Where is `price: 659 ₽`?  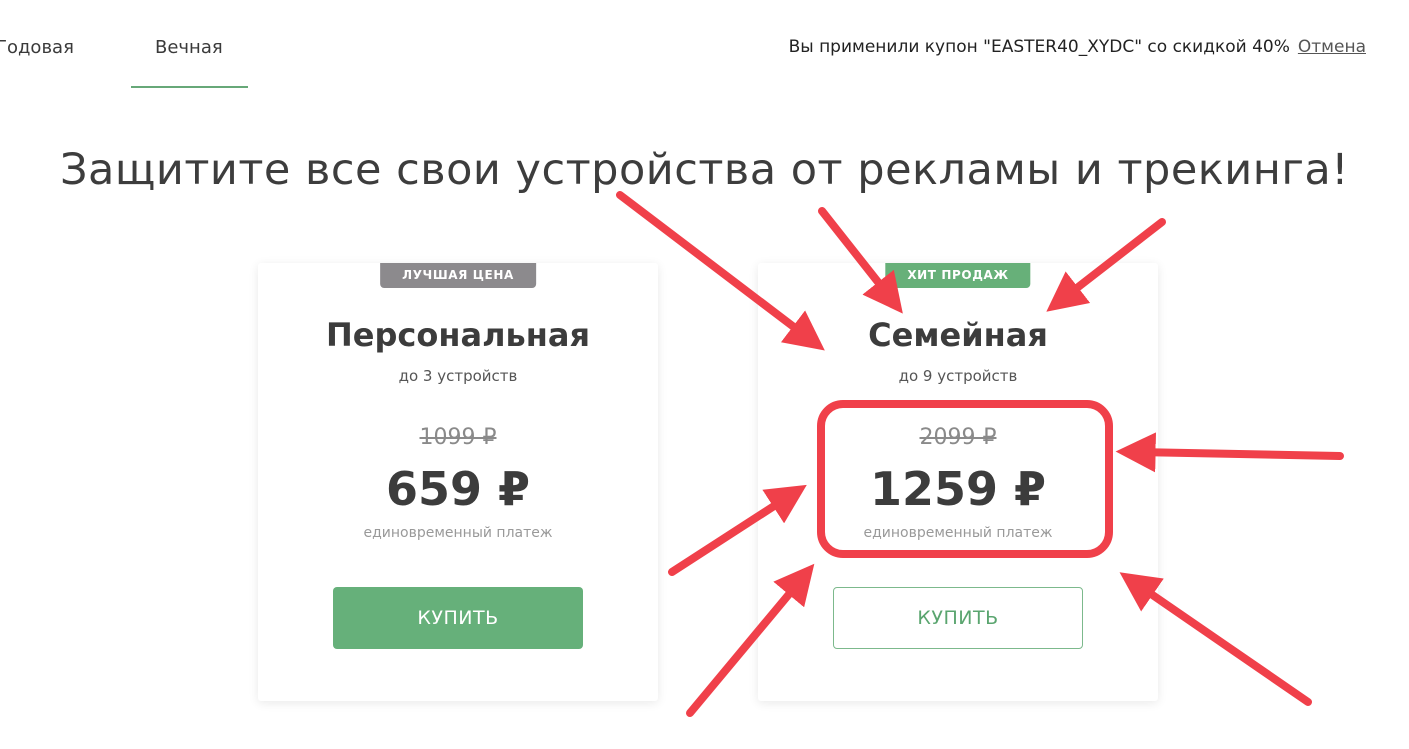
price: 659 ₽ is located at coordinates (458, 489).